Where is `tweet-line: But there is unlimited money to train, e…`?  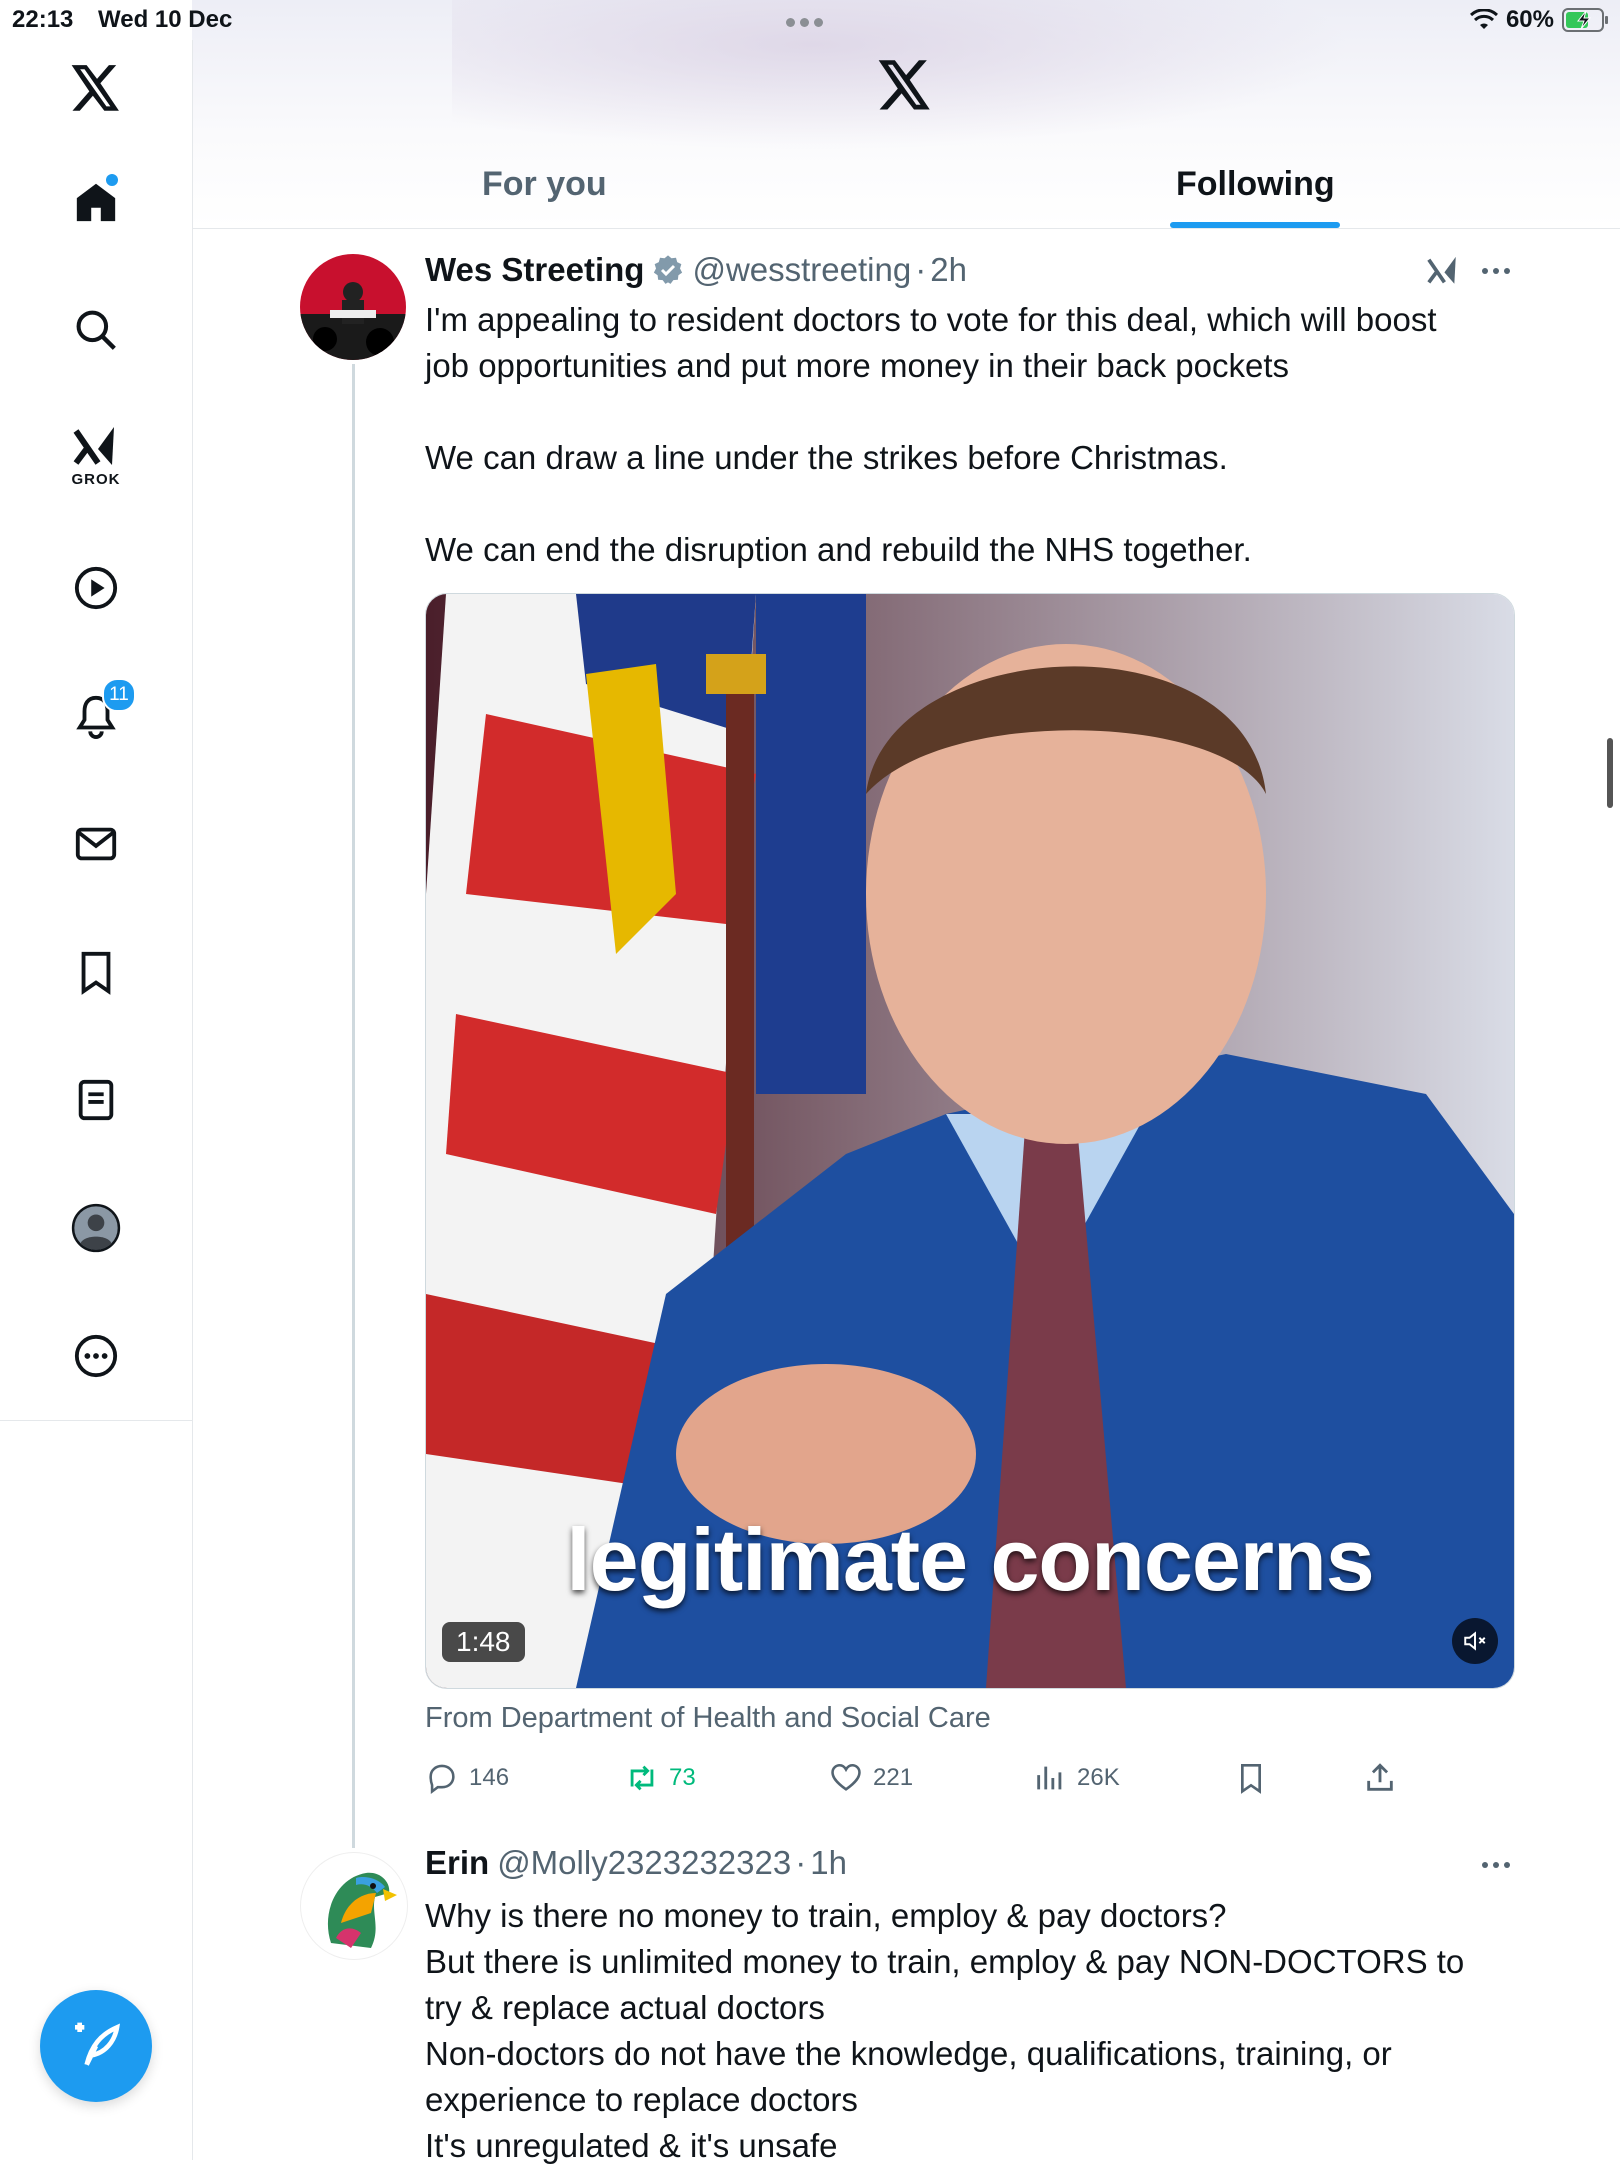
tweet-line: But there is unlimited money to train, e… is located at coordinates (945, 1961).